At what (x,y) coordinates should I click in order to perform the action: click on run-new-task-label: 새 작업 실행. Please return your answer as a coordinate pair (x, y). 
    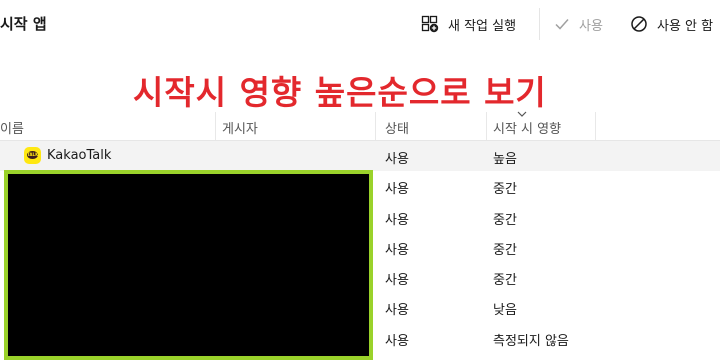
    Looking at the image, I should click on (482, 26).